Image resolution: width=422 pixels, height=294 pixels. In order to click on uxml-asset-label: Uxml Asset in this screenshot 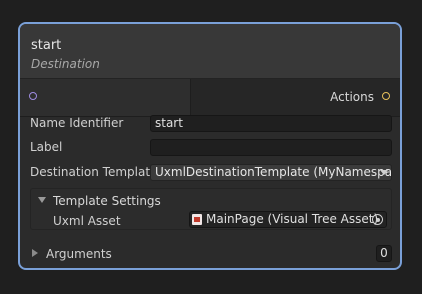, I will do `click(87, 221)`.